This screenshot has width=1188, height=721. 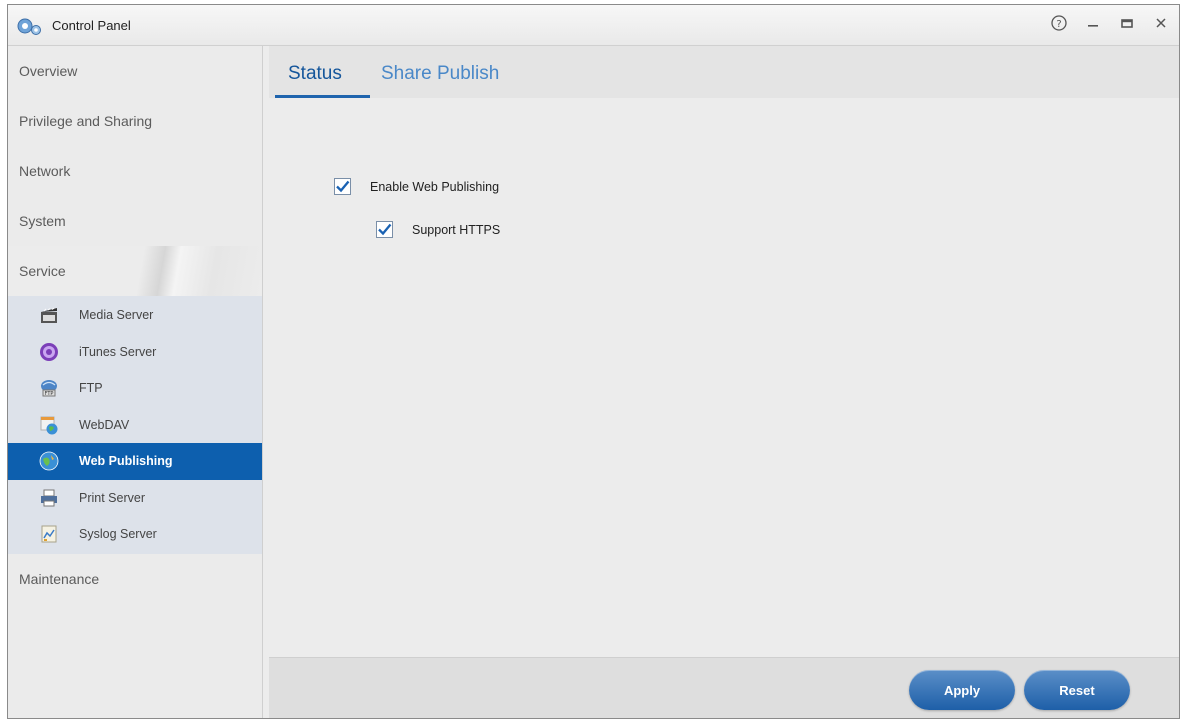 I want to click on action-footer: Apply Reset, so click(x=724, y=687).